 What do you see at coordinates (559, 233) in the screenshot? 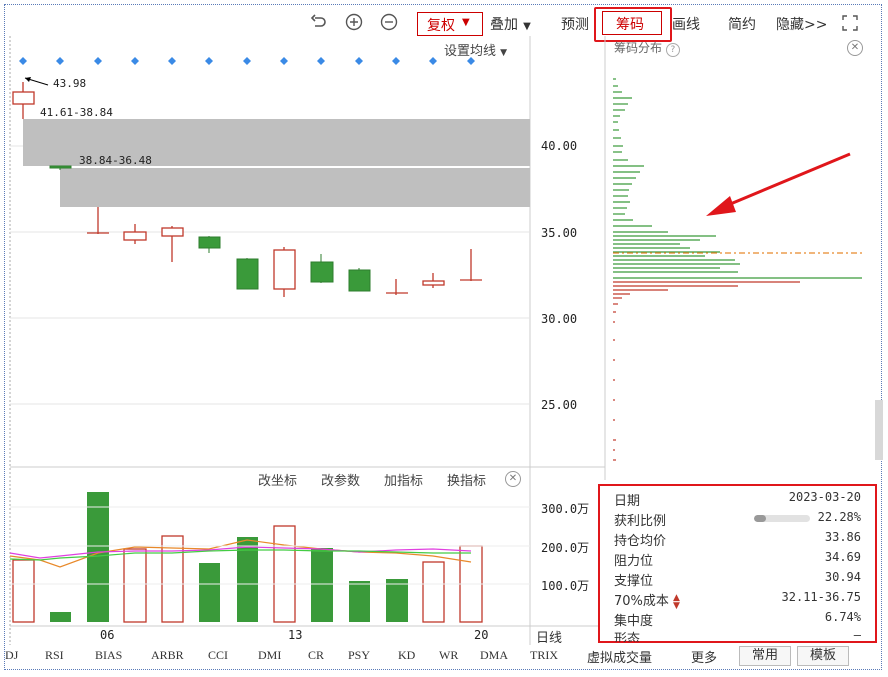
I see `y-tick: 35.00` at bounding box center [559, 233].